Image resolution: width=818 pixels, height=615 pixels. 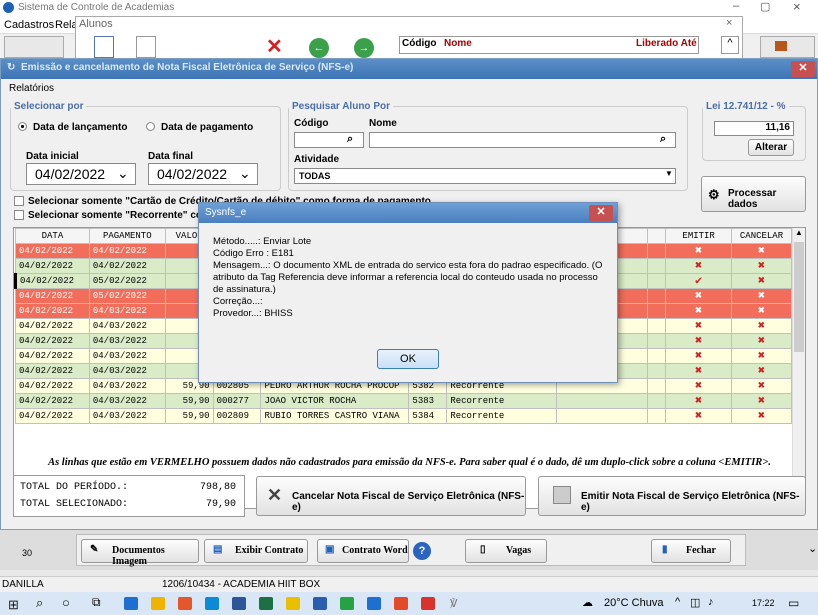 I want to click on chk-cartao, so click(x=19, y=202).